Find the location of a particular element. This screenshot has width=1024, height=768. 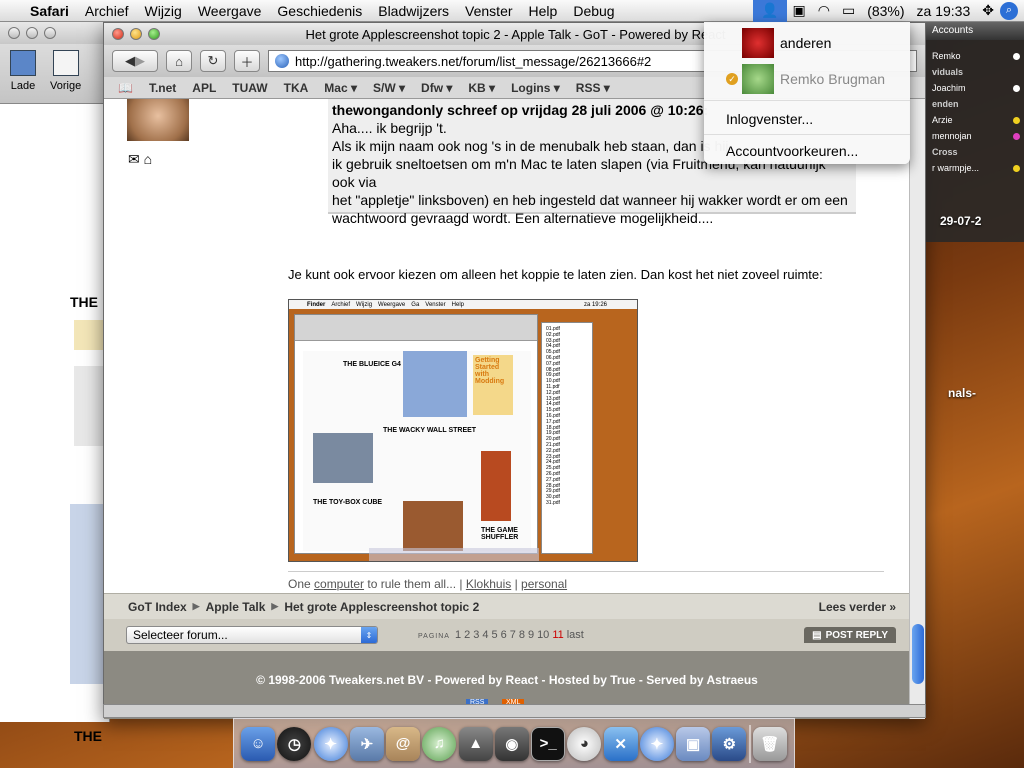

itunes-icon: ♫ is located at coordinates (439, 743).